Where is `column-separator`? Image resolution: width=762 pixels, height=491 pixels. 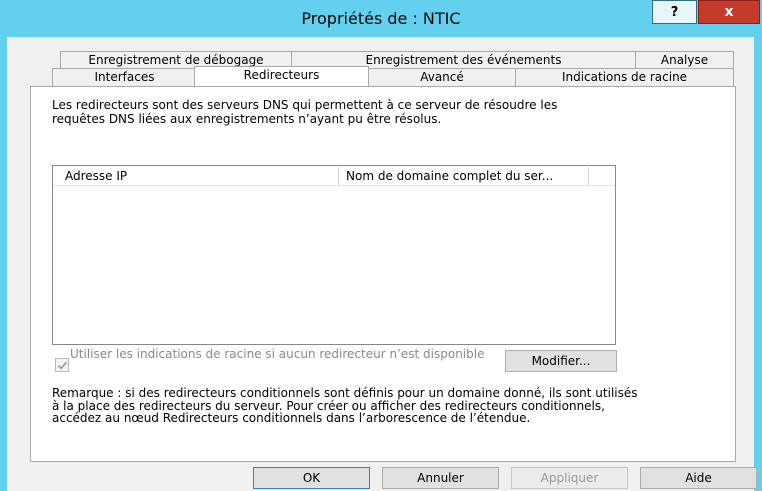
column-separator is located at coordinates (588, 176).